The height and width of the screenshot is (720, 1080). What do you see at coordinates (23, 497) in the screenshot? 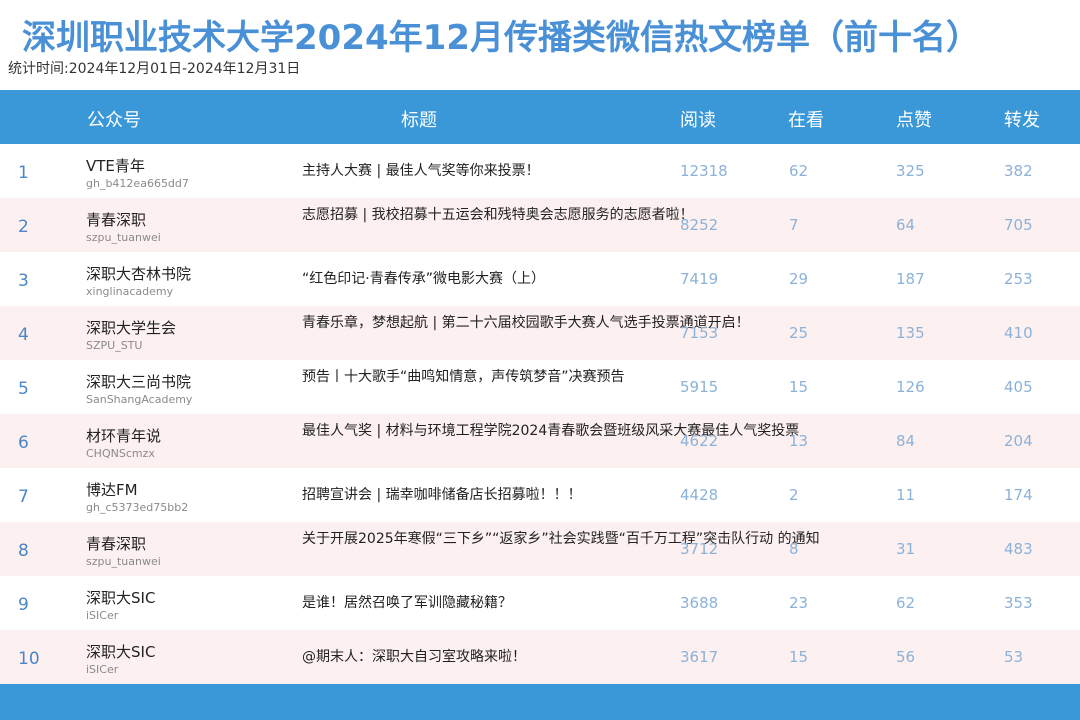
I see `rank-number: 7` at bounding box center [23, 497].